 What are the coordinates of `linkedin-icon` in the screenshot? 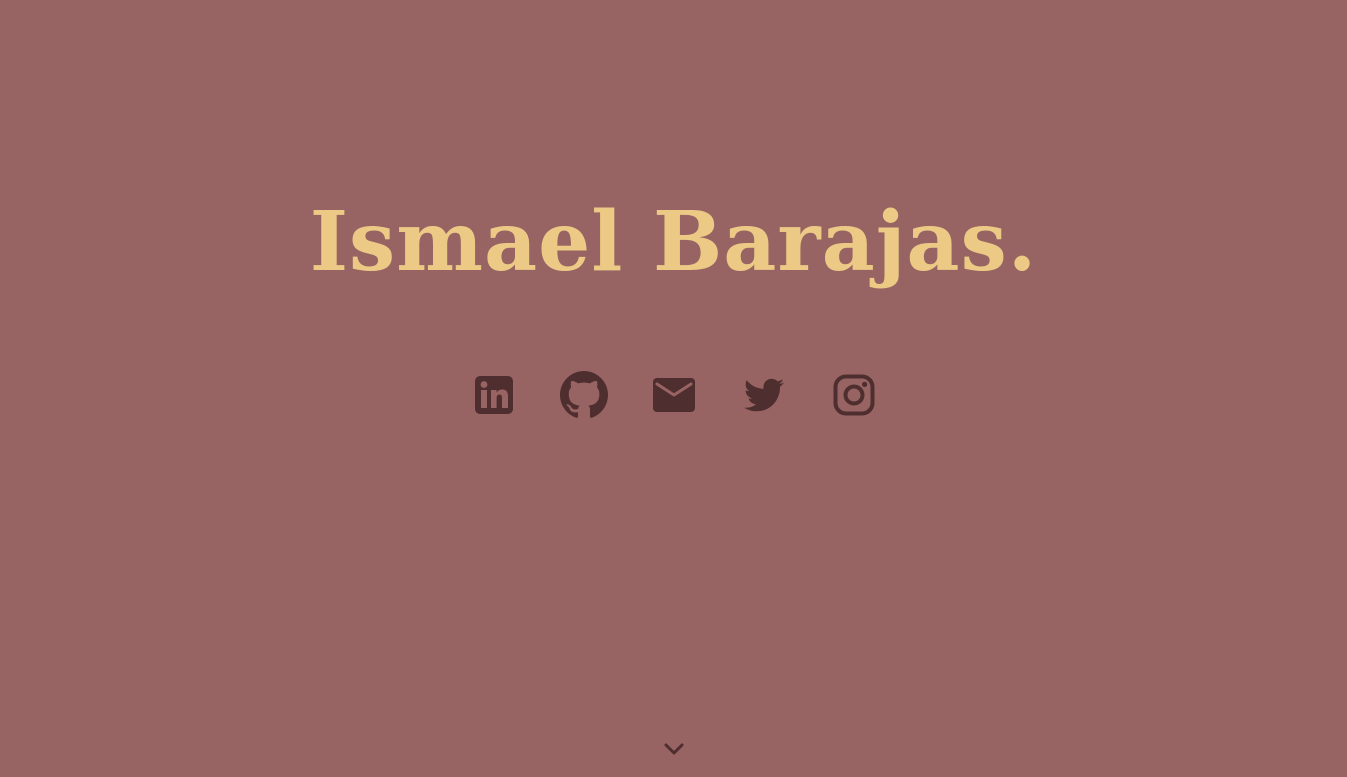 It's located at (493, 395).